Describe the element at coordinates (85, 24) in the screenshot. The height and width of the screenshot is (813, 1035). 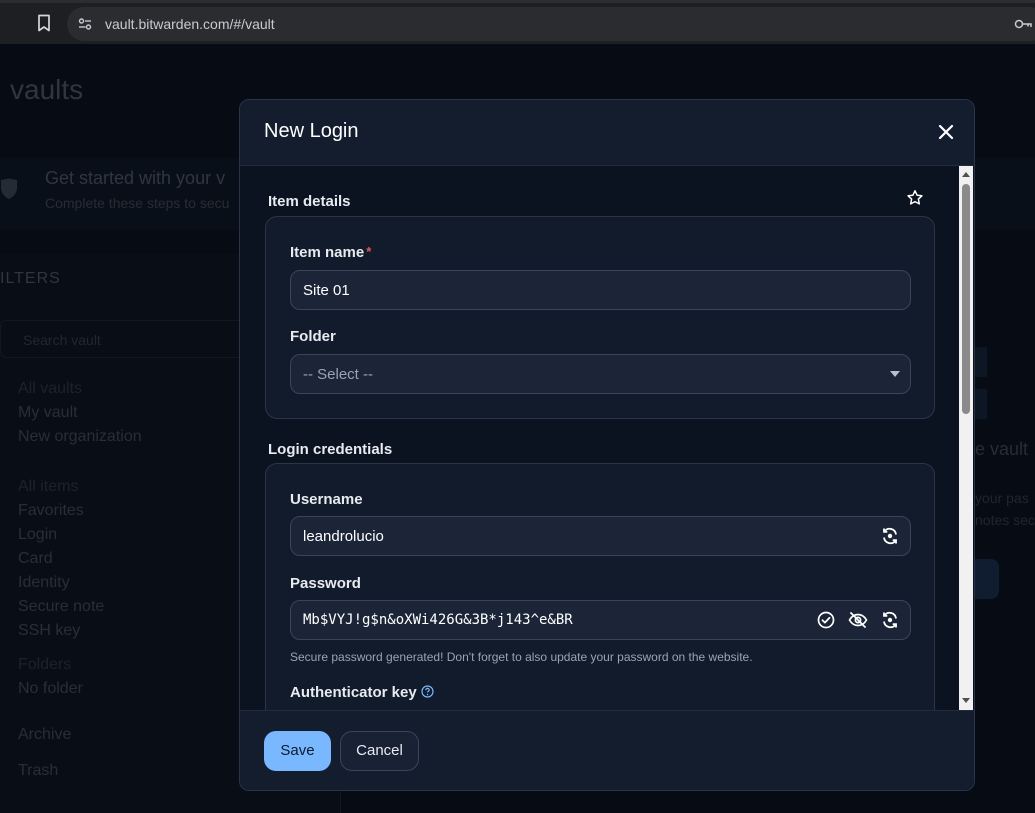
I see `site-info-icon` at that location.